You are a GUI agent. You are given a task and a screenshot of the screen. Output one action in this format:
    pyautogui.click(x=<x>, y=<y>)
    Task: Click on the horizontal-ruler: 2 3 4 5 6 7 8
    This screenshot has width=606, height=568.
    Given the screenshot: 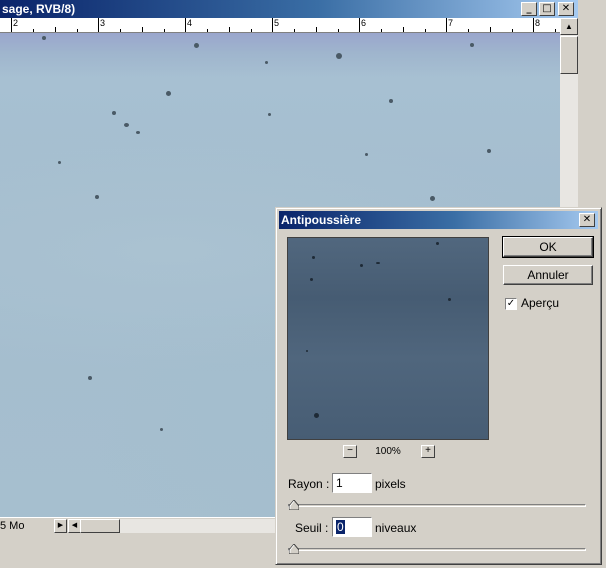 What is the action you would take?
    pyautogui.click(x=280, y=25)
    